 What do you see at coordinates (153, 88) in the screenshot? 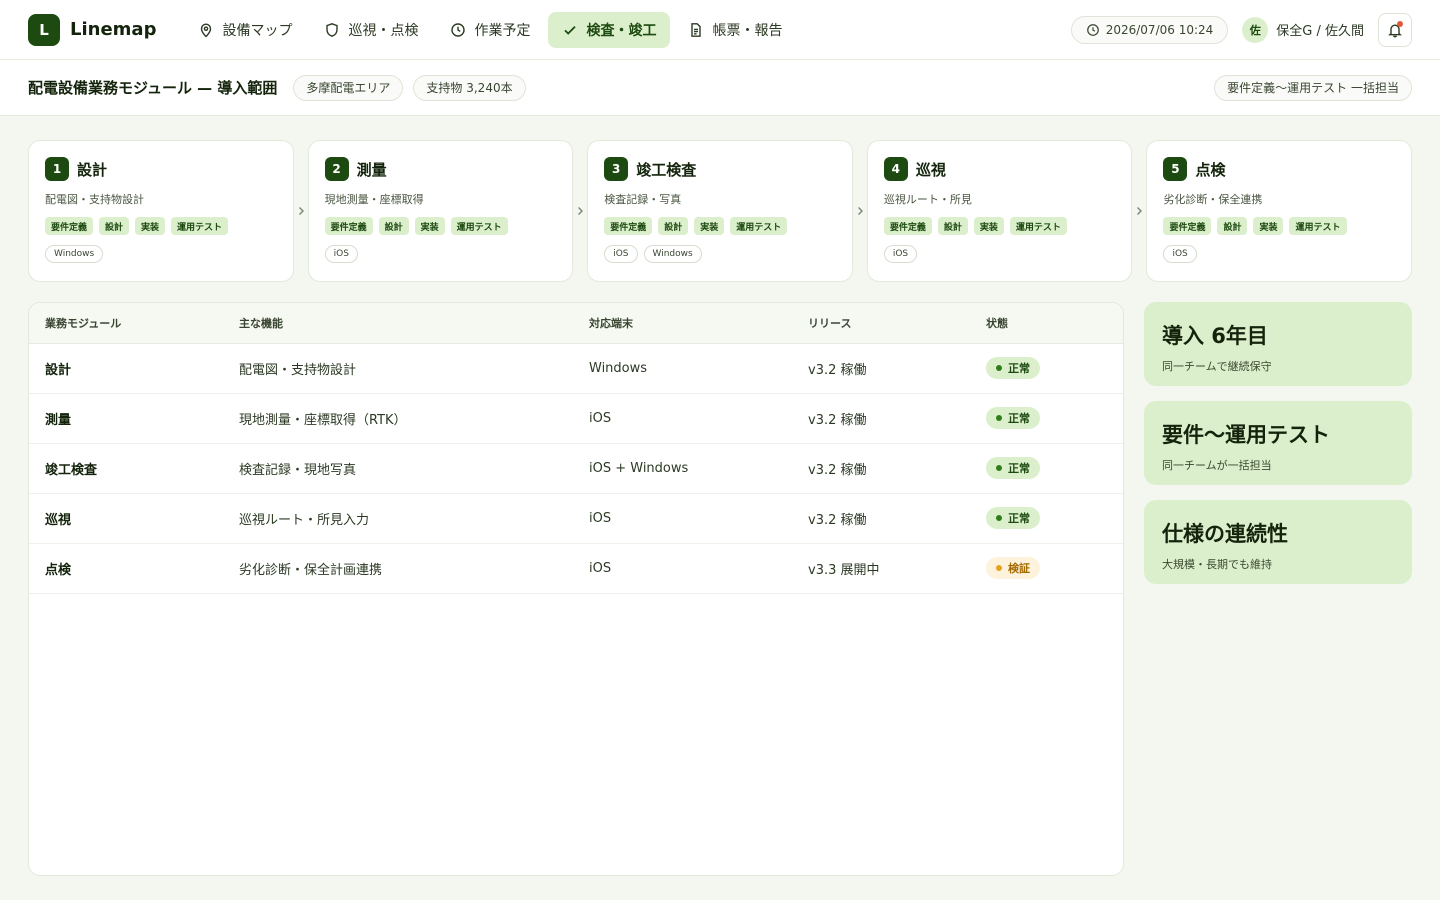
I see `page-title: 配電設備業務モジュール — 導入範囲` at bounding box center [153, 88].